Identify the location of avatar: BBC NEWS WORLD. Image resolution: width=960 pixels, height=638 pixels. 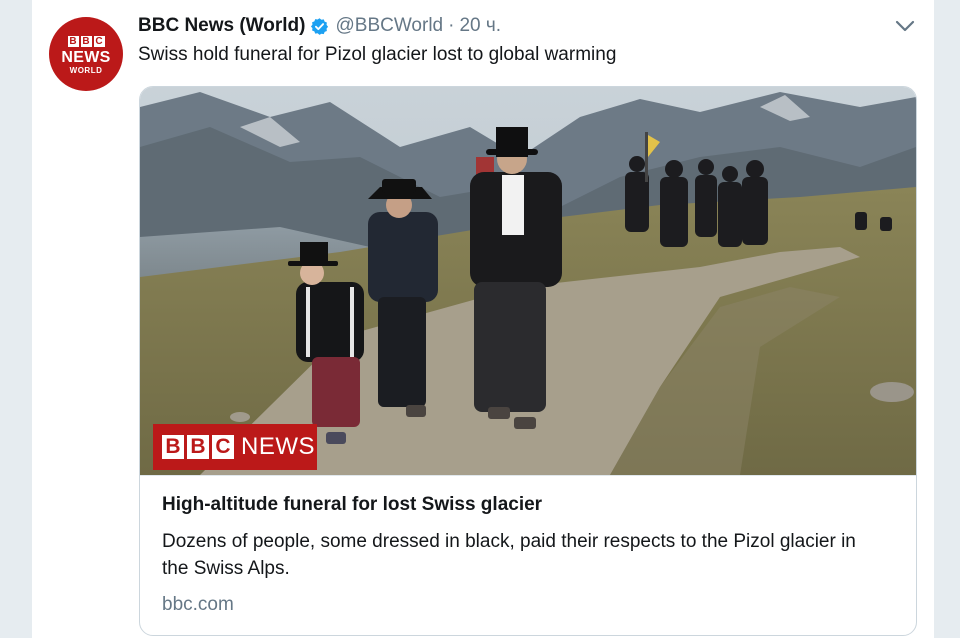
(86, 54).